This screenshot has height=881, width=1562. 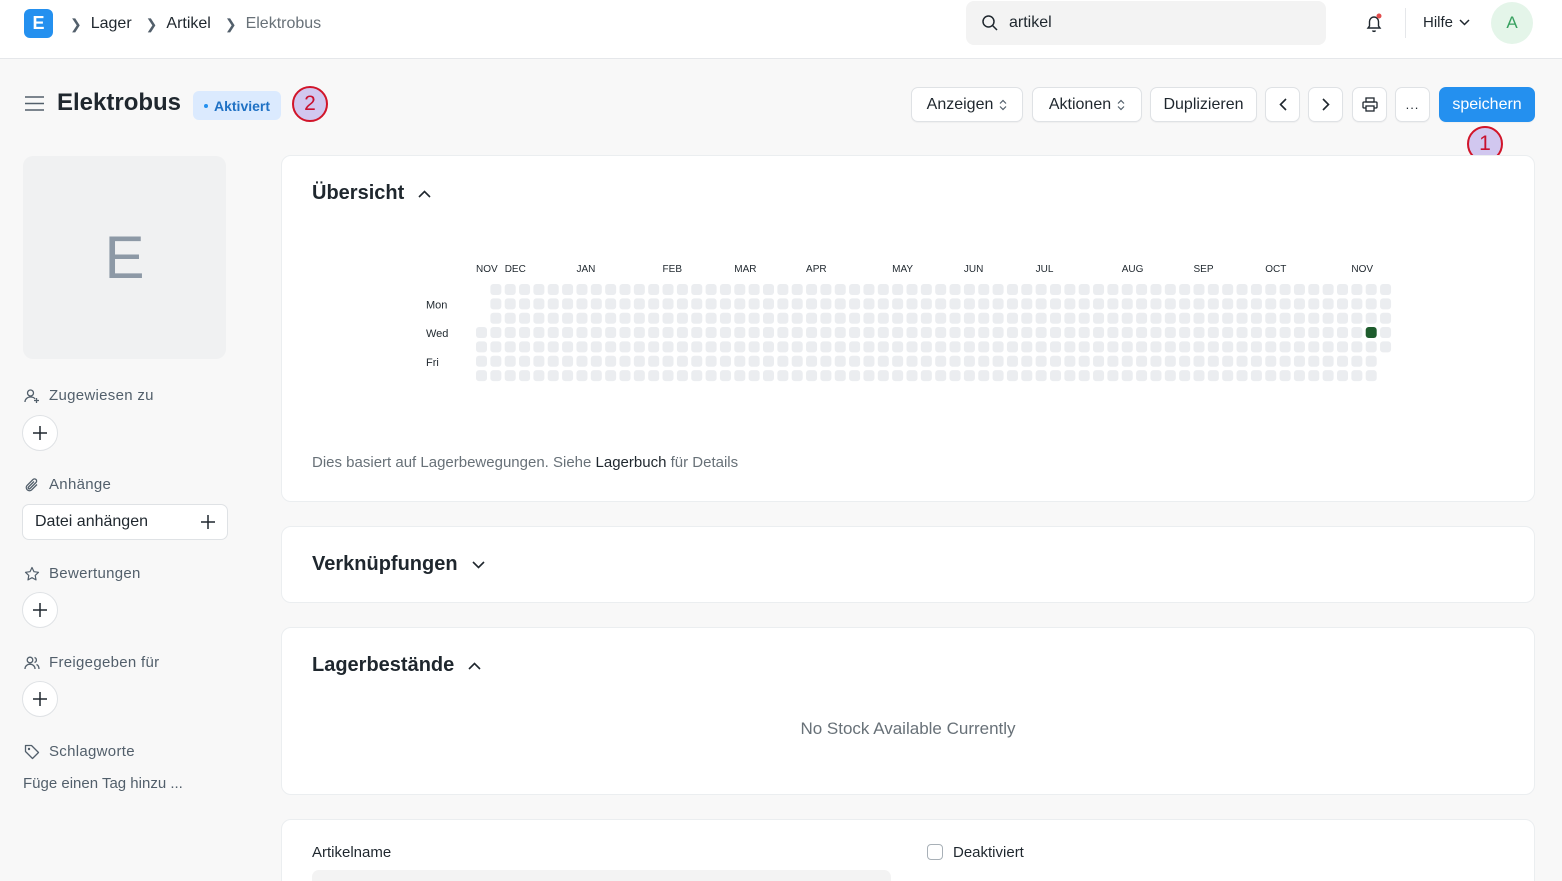 I want to click on breadcrumb-current: Elektrobus, so click(x=284, y=24).